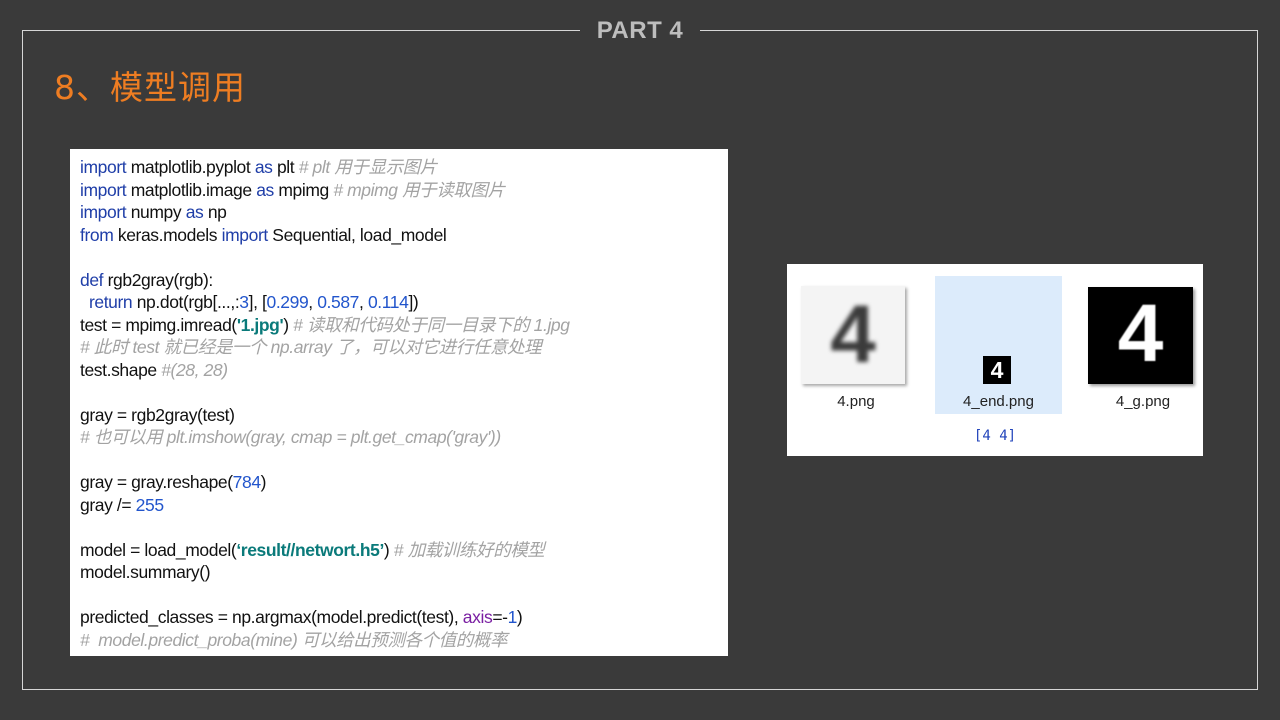 Image resolution: width=1280 pixels, height=720 pixels. Describe the element at coordinates (145, 572) in the screenshot. I see `code-token: model.summary()` at that location.